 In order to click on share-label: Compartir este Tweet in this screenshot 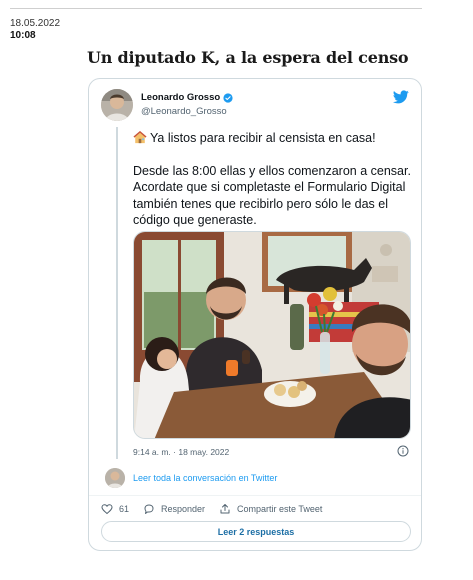, I will do `click(280, 509)`.